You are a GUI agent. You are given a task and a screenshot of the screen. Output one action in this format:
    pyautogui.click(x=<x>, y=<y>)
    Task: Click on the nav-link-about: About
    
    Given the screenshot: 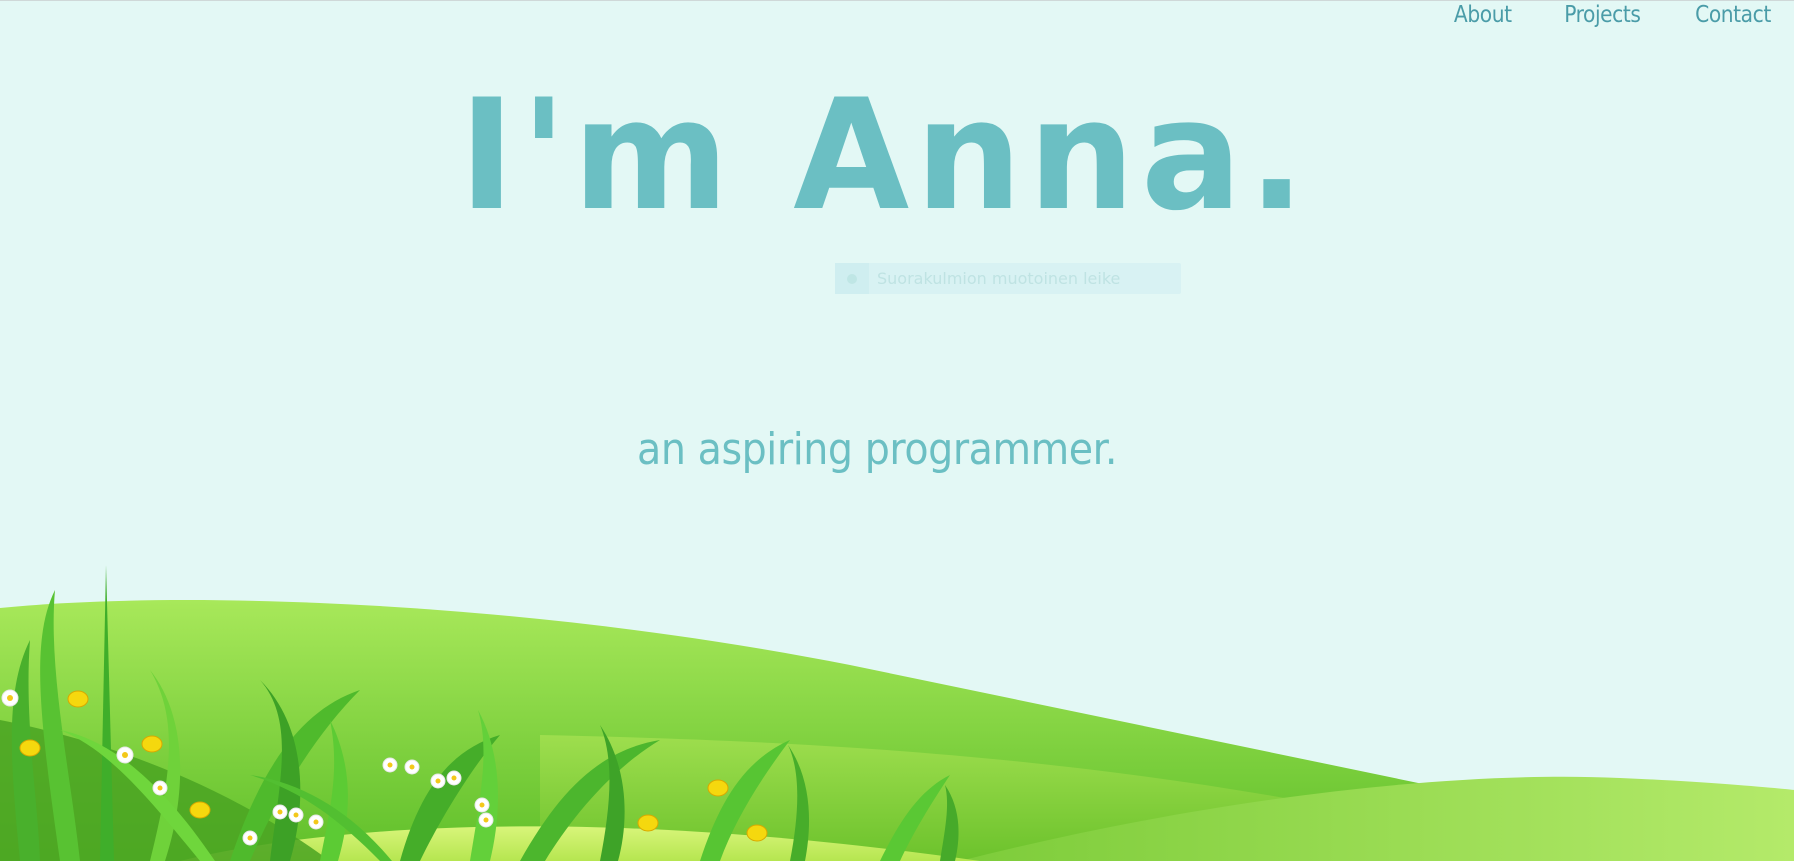 What is the action you would take?
    pyautogui.click(x=1483, y=15)
    